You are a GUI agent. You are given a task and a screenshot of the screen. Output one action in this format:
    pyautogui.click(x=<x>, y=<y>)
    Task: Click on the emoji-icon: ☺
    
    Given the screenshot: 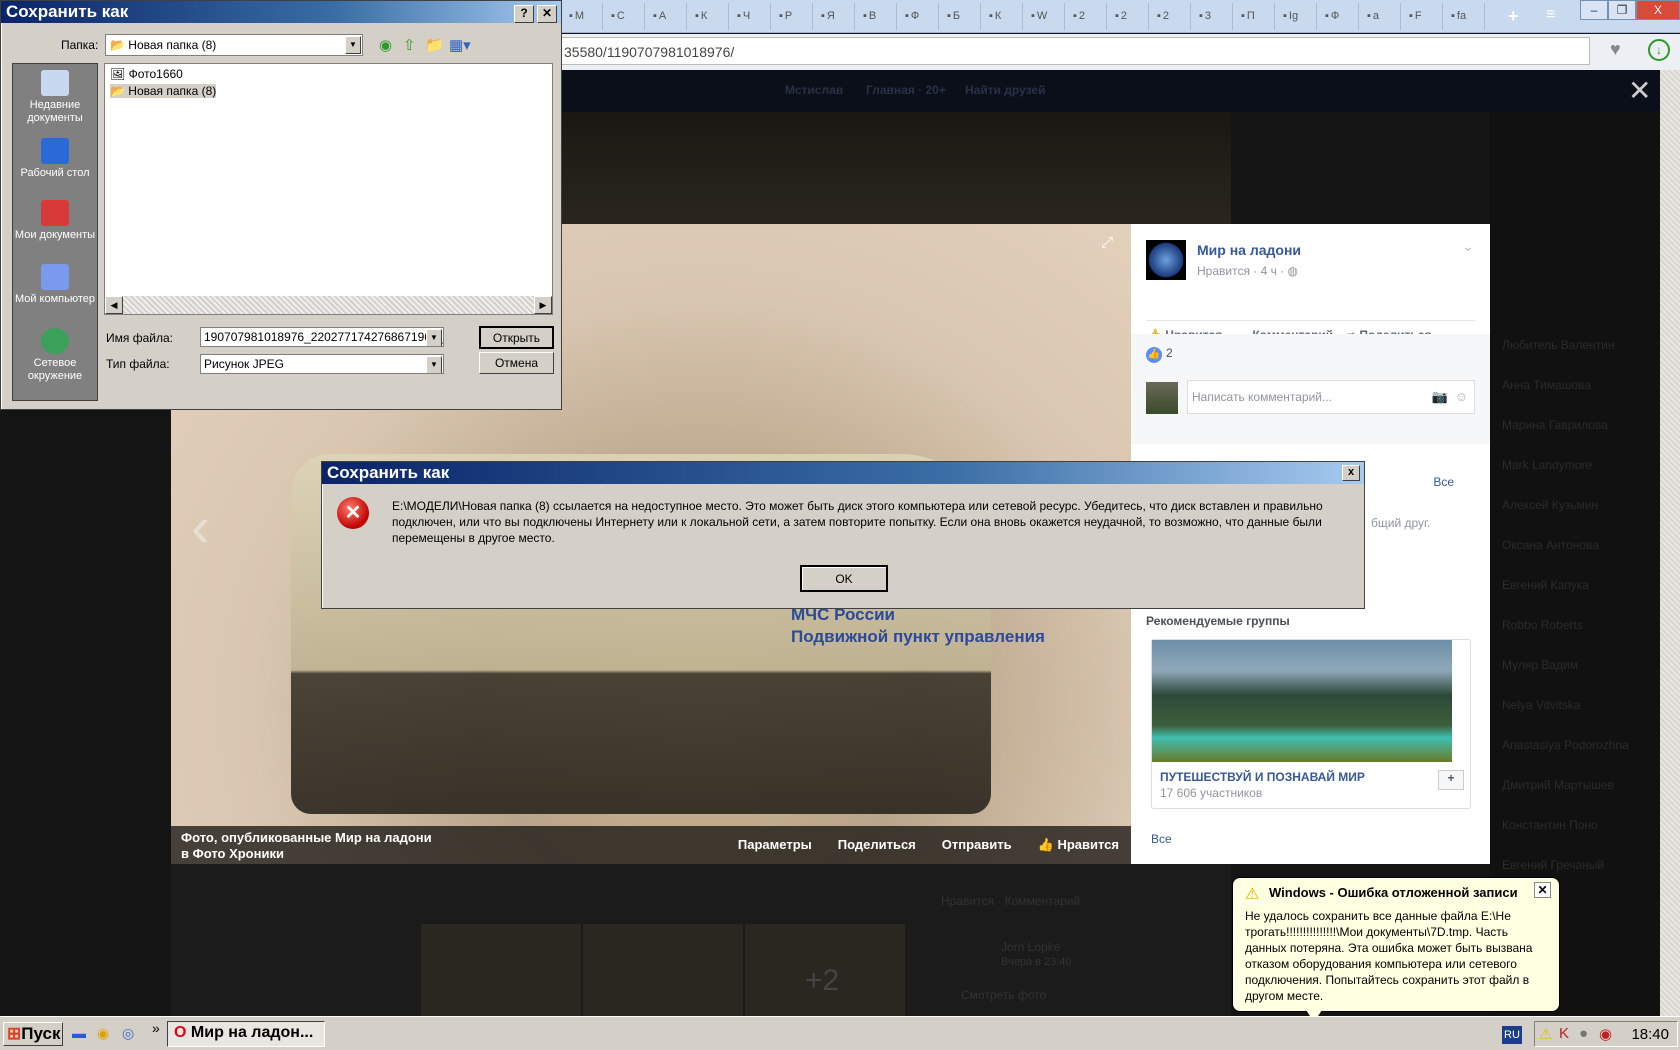 What is the action you would take?
    pyautogui.click(x=1461, y=396)
    